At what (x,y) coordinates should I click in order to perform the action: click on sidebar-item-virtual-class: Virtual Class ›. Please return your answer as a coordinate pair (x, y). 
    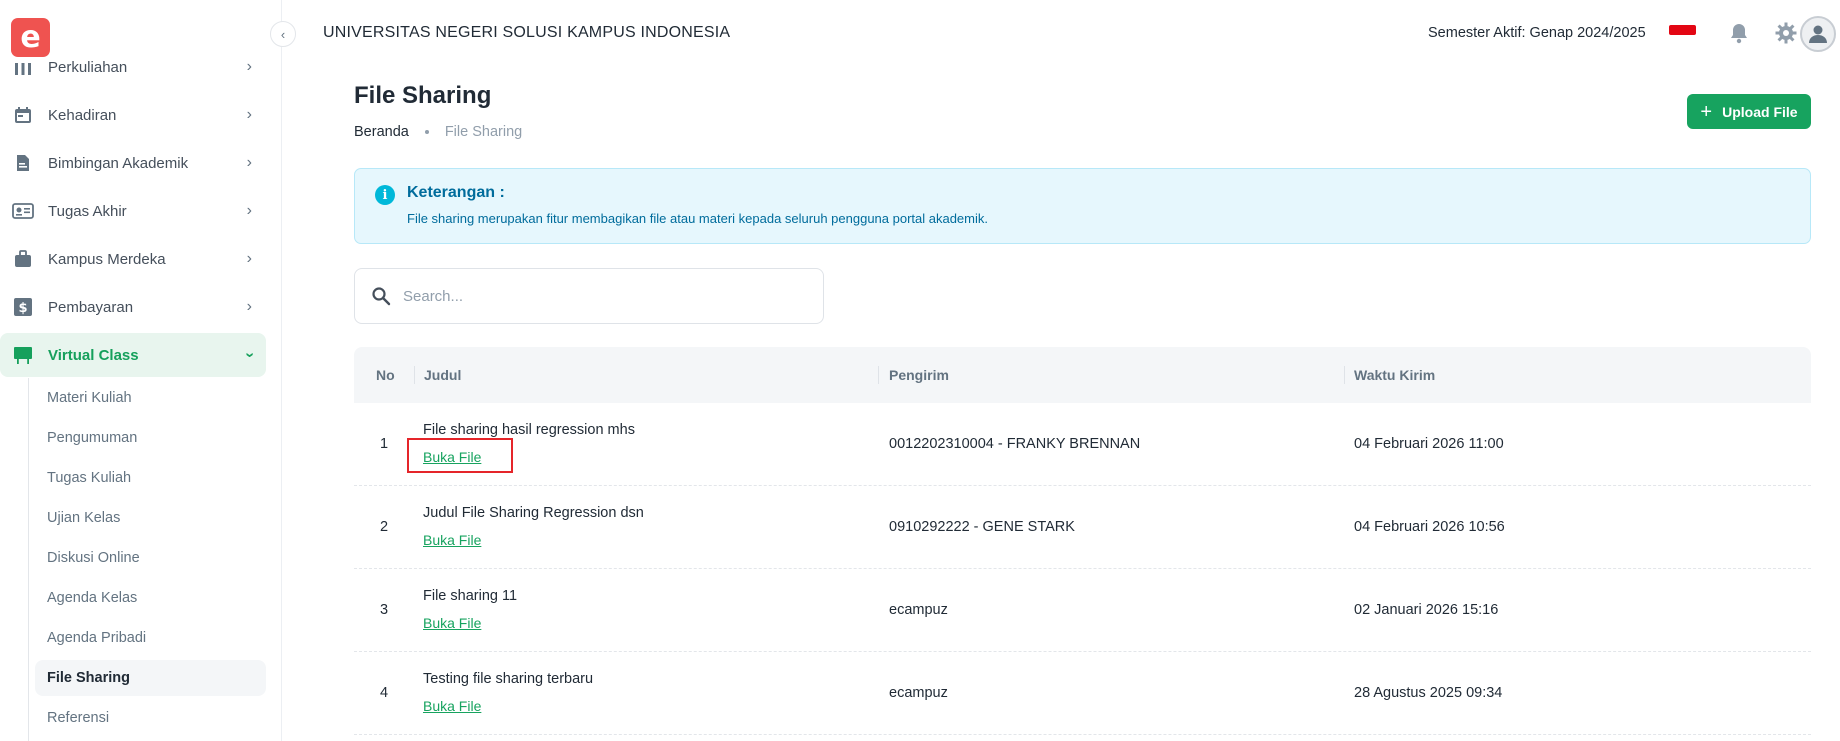
    Looking at the image, I should click on (133, 355).